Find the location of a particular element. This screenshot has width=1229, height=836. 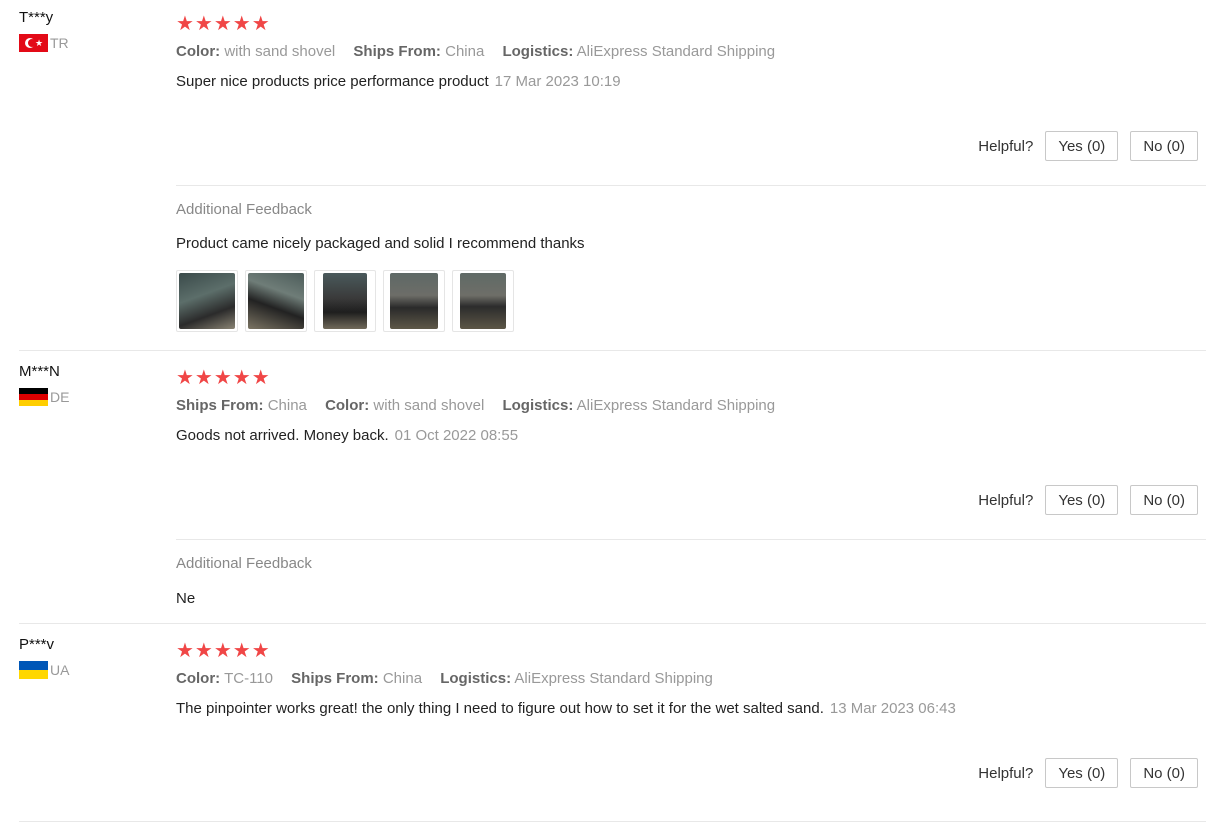

reviewer-country: ★ TR is located at coordinates (89, 43).